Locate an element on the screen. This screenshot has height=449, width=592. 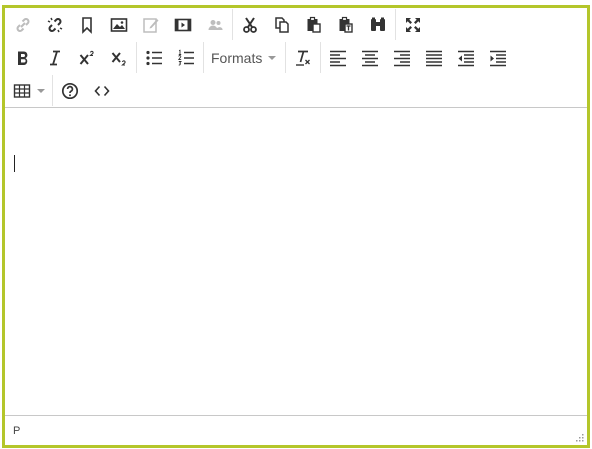
paste-button is located at coordinates (314, 25).